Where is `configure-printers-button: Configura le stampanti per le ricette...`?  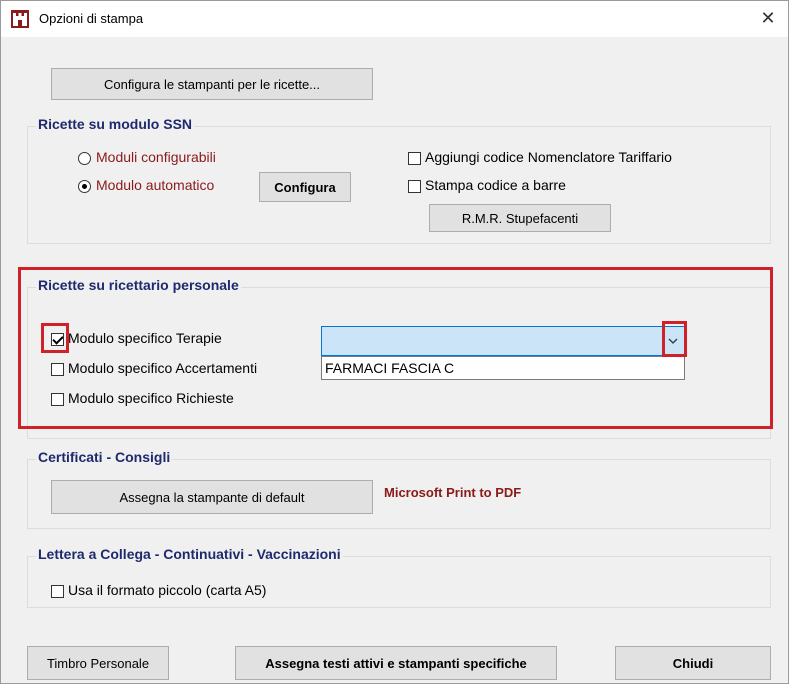
configure-printers-button: Configura le stampanti per le ricette... is located at coordinates (212, 84).